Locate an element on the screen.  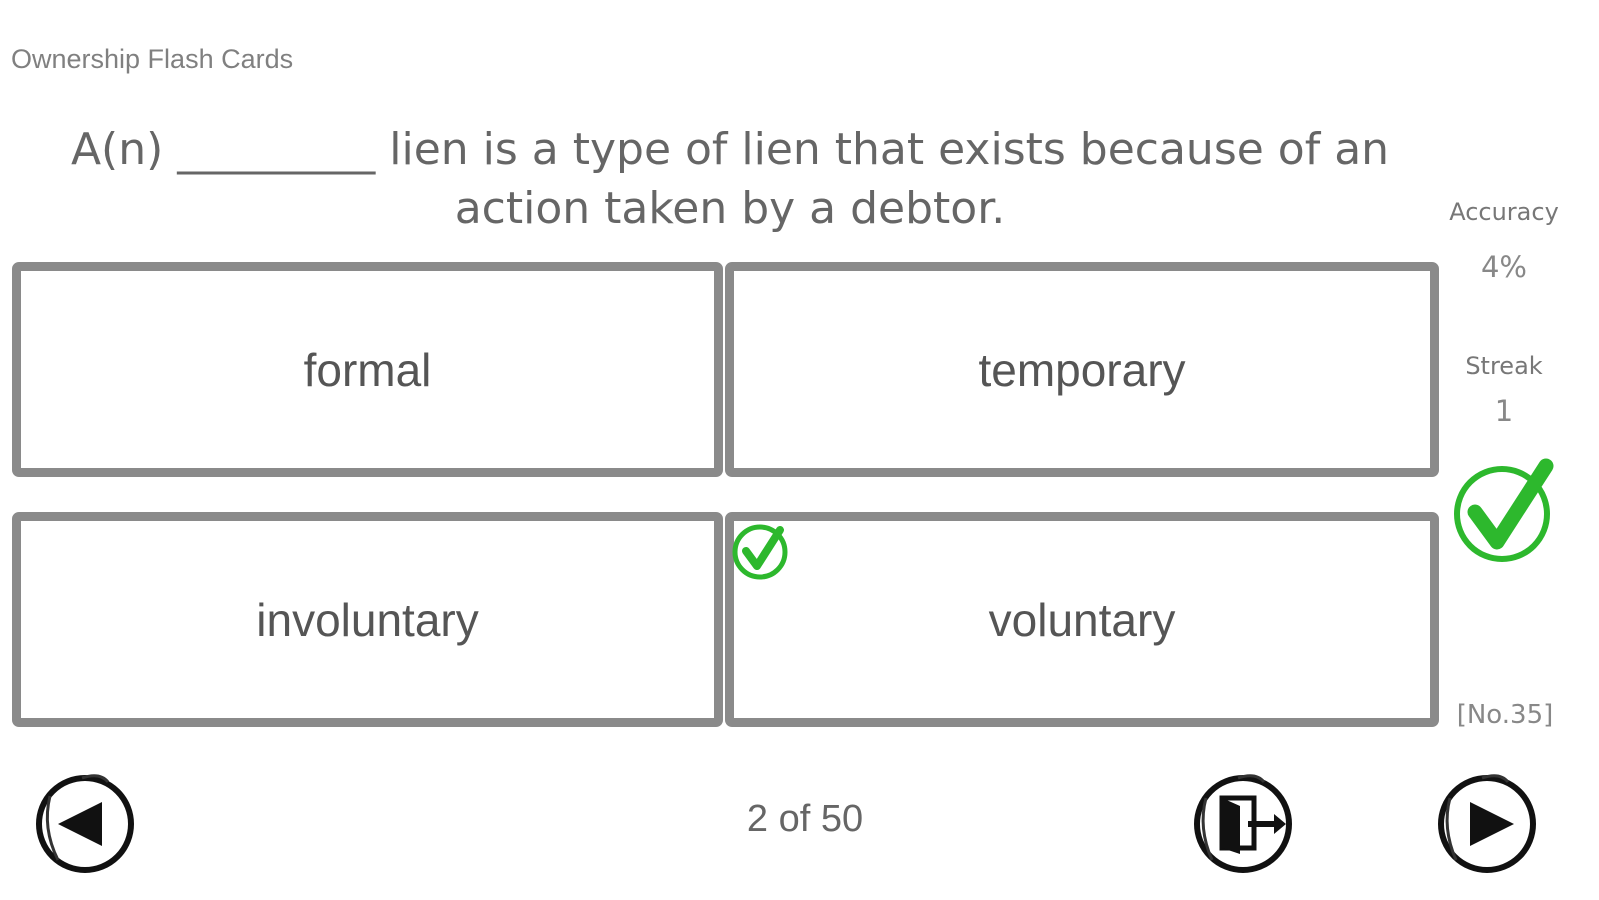
previous-button is located at coordinates (85, 823).